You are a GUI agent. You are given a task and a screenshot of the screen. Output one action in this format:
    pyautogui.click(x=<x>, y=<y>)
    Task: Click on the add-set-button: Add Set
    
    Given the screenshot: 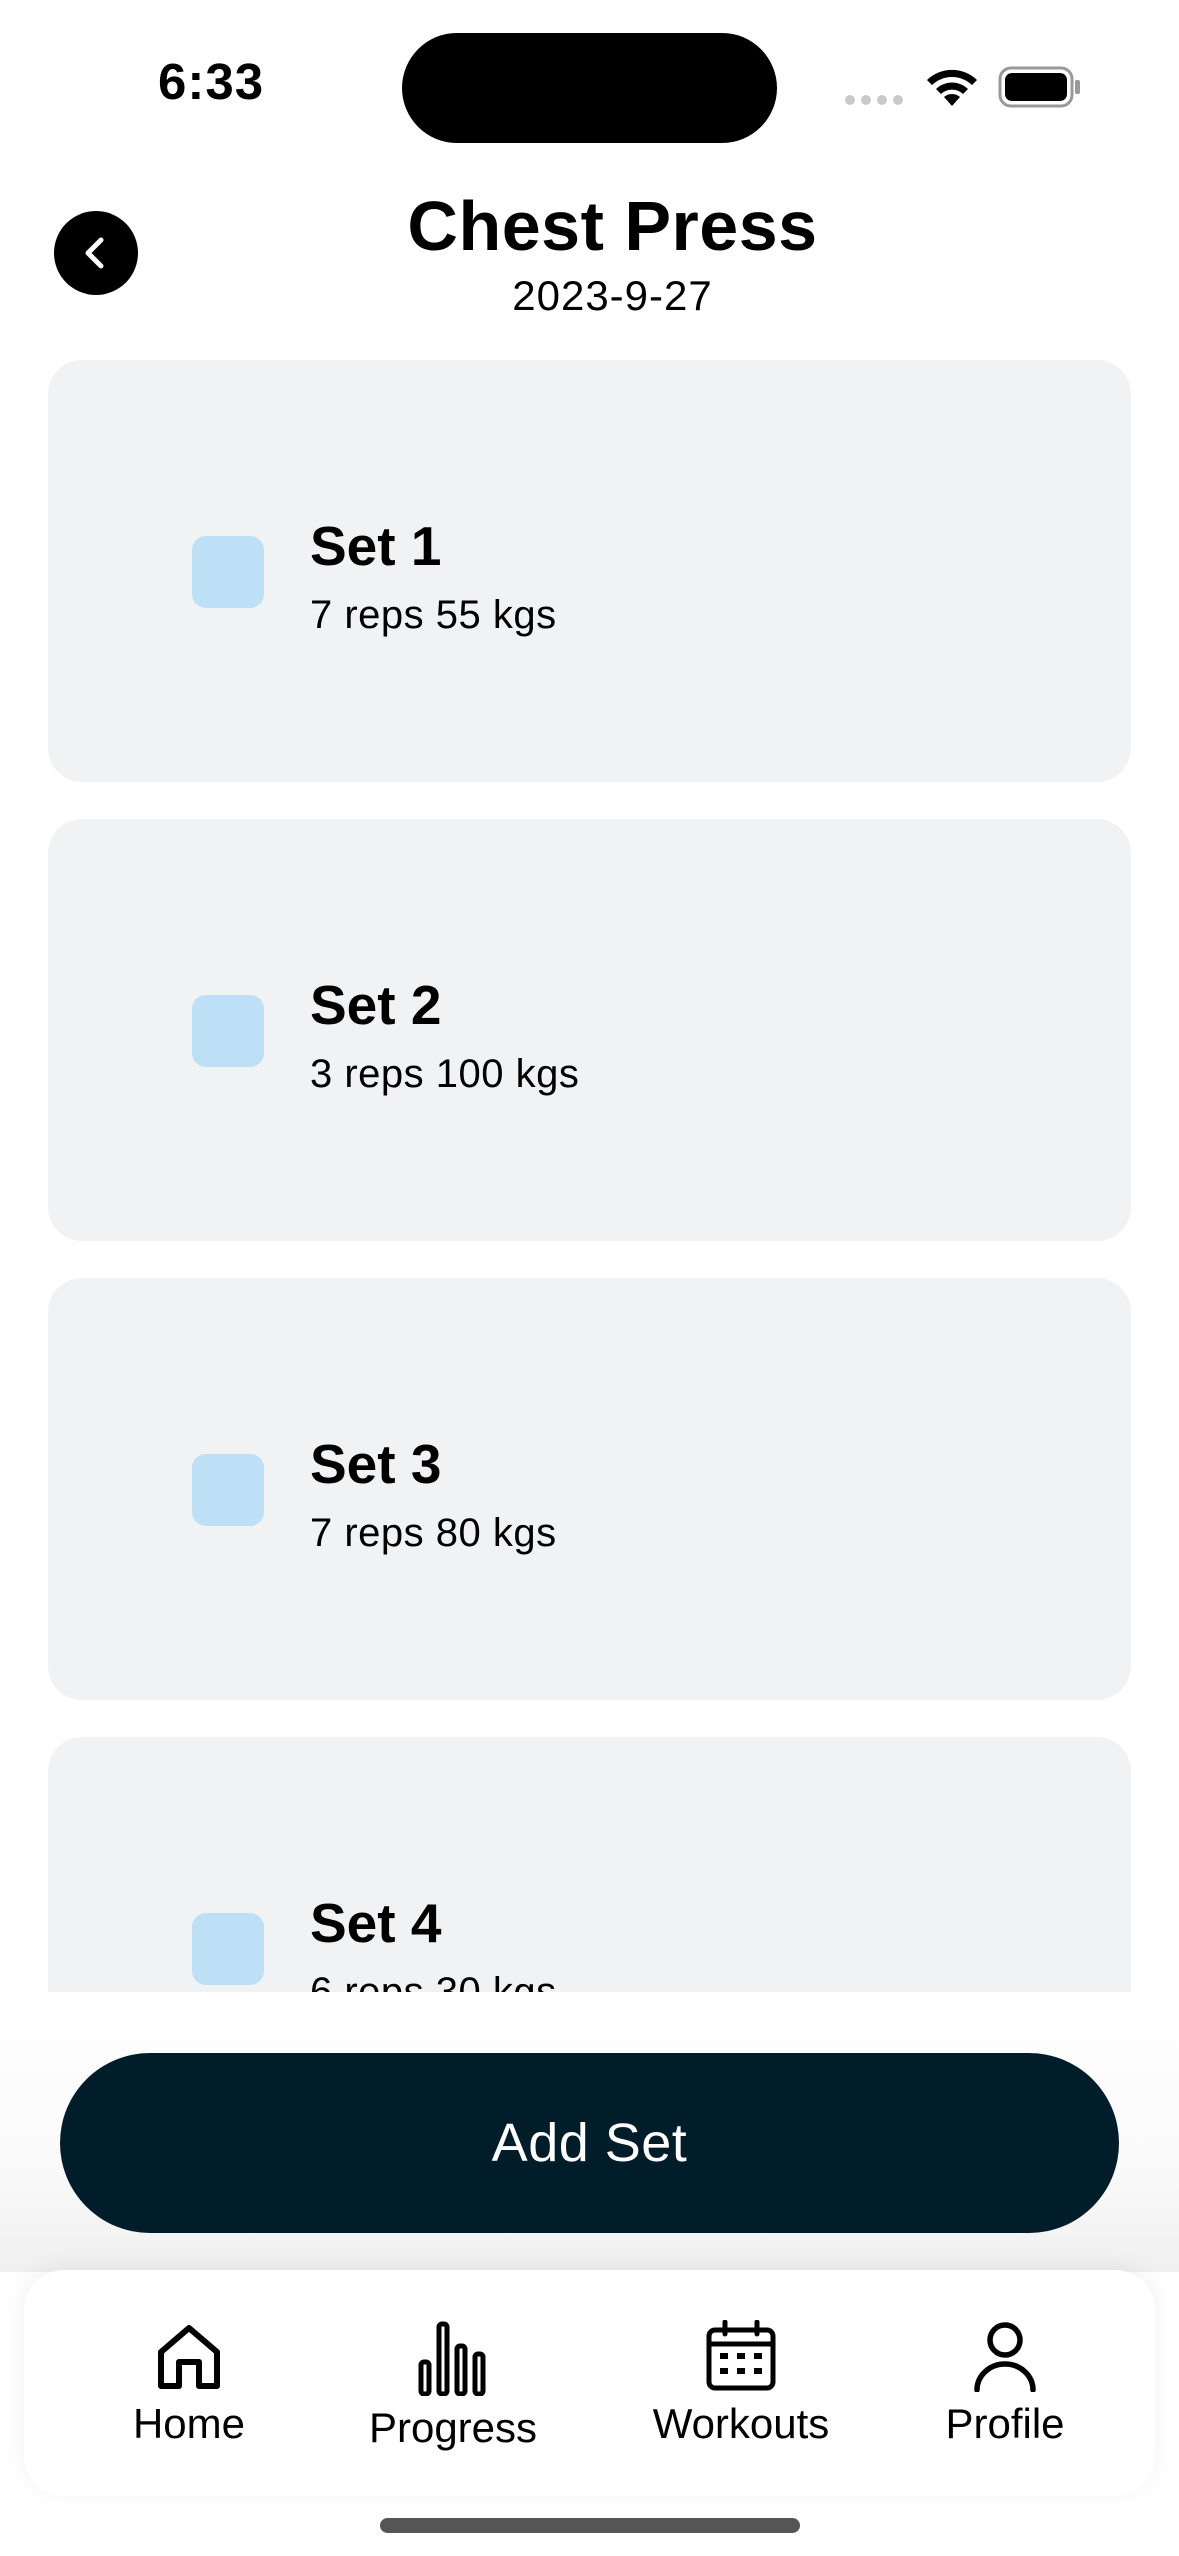 What is the action you would take?
    pyautogui.click(x=589, y=2143)
    